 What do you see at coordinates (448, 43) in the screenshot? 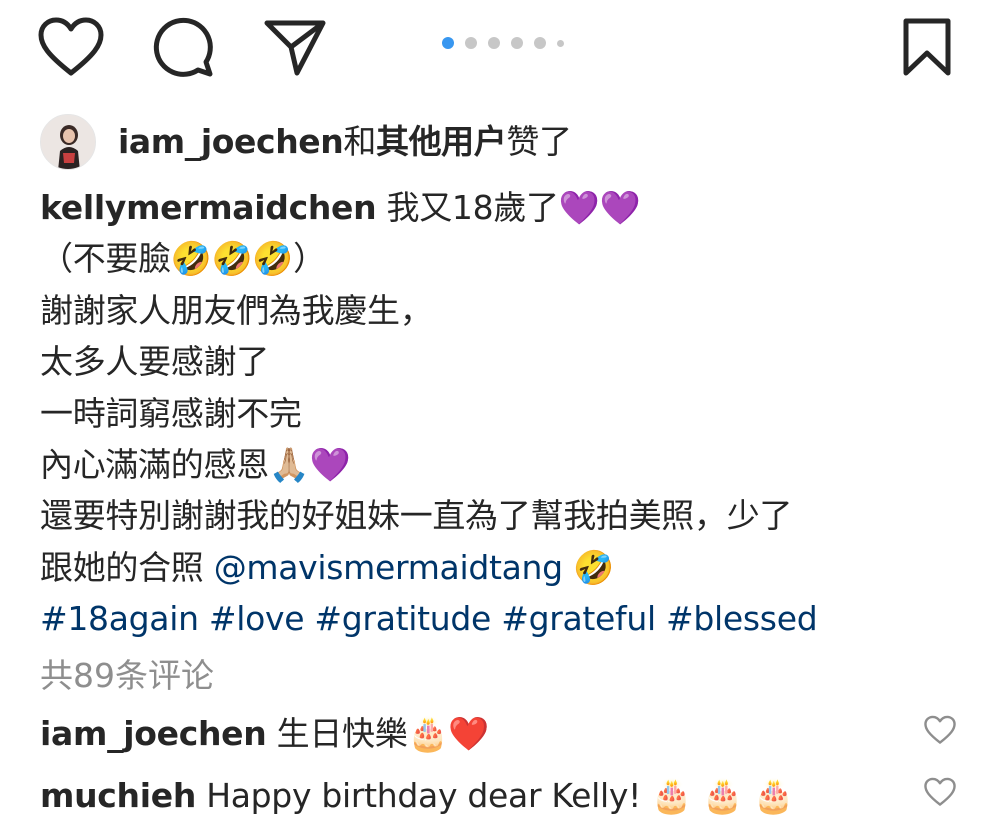
I see `carousel-dot-active` at bounding box center [448, 43].